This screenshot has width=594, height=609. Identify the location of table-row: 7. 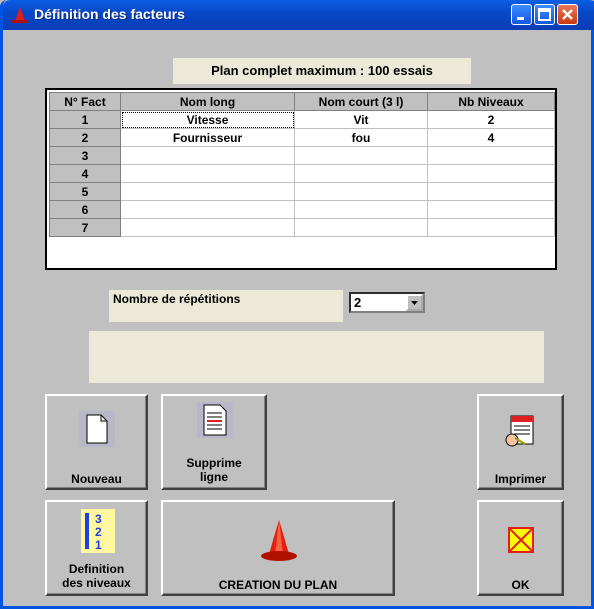
(302, 227).